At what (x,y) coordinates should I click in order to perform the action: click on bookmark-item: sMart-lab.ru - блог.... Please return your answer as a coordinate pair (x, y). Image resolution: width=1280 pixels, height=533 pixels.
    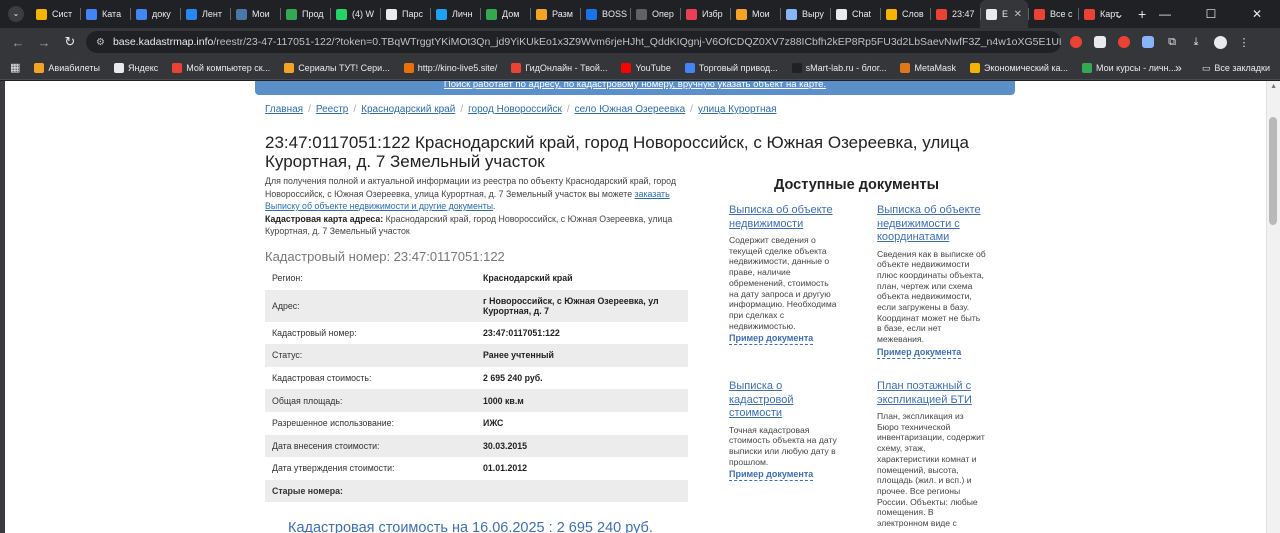
    Looking at the image, I should click on (838, 67).